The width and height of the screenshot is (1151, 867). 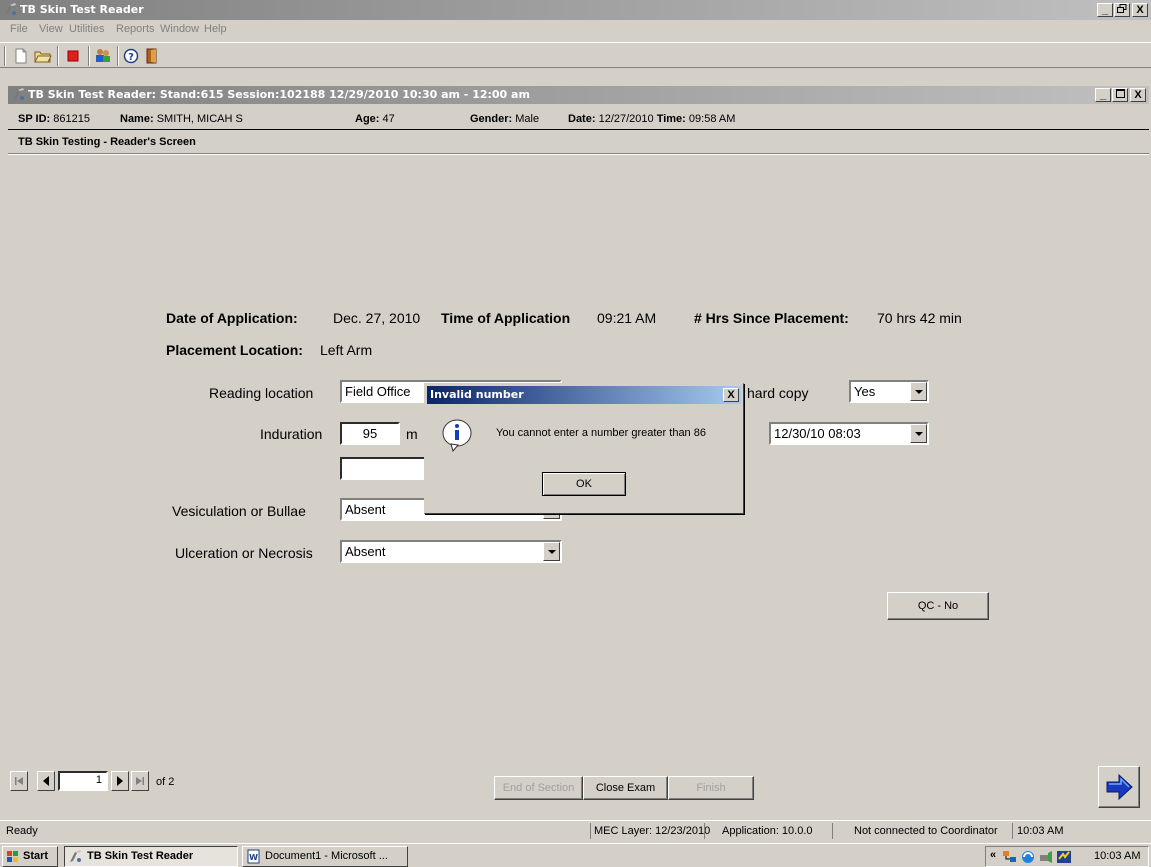 What do you see at coordinates (51, 29) in the screenshot?
I see `menu-view: View` at bounding box center [51, 29].